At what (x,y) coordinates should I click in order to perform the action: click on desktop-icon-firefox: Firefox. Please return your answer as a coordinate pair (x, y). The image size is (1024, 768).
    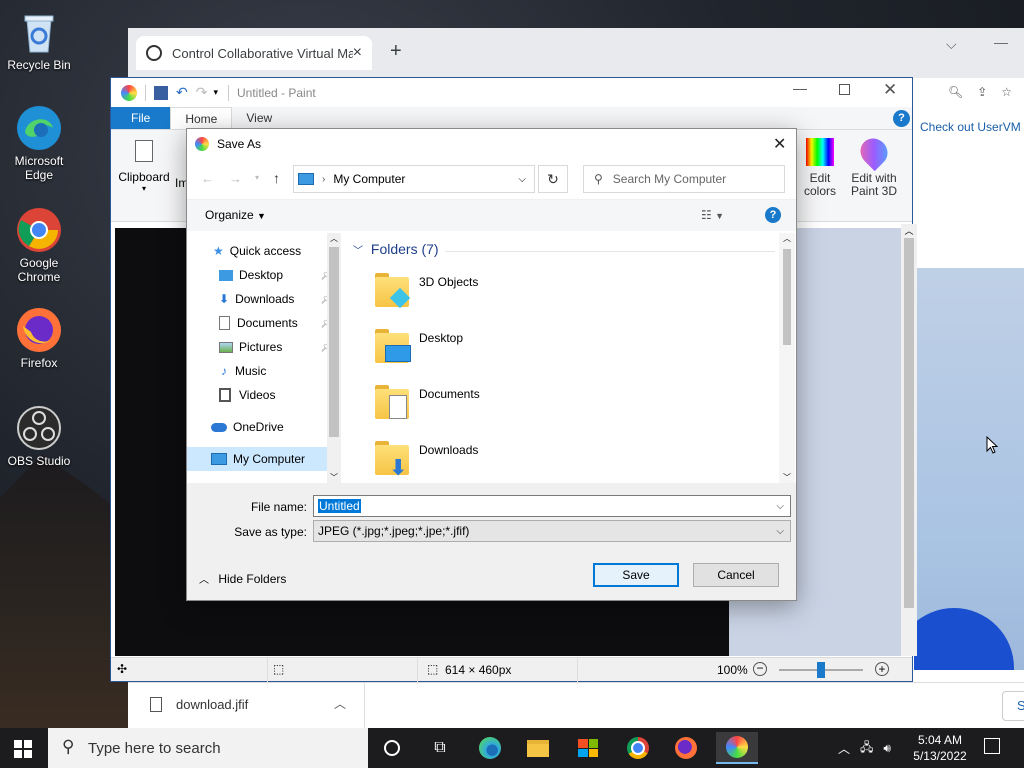
    Looking at the image, I should click on (39, 338).